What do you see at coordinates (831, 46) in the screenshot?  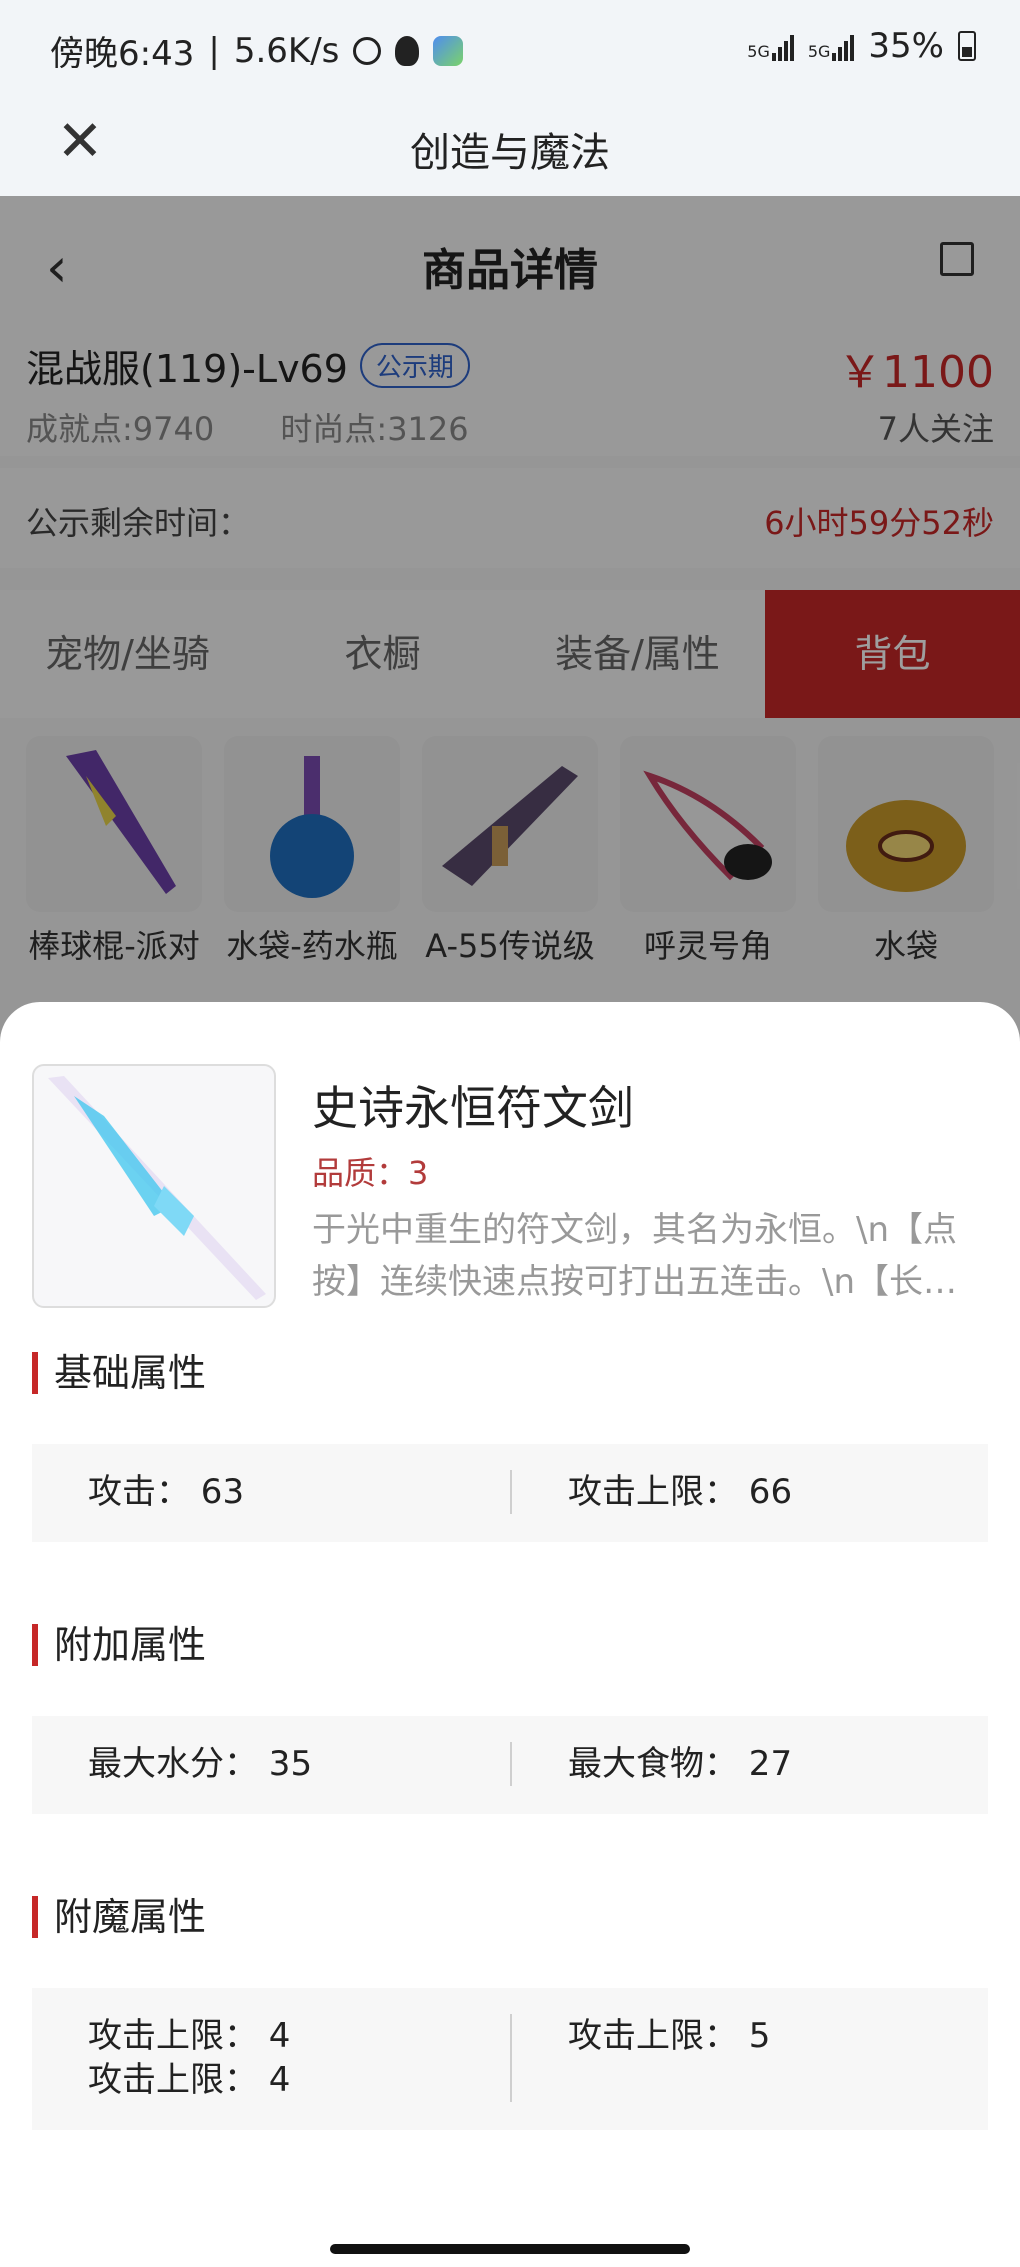 I see `signal-icon-2: 5G` at bounding box center [831, 46].